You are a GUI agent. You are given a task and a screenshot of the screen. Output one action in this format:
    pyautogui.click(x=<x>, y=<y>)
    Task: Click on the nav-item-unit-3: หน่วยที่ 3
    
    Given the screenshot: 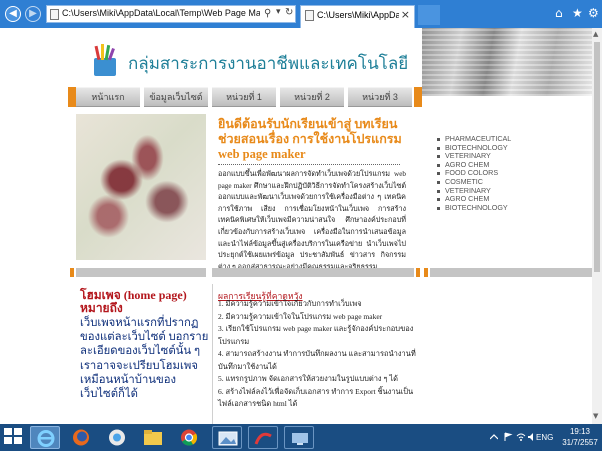 What is the action you would take?
    pyautogui.click(x=380, y=97)
    